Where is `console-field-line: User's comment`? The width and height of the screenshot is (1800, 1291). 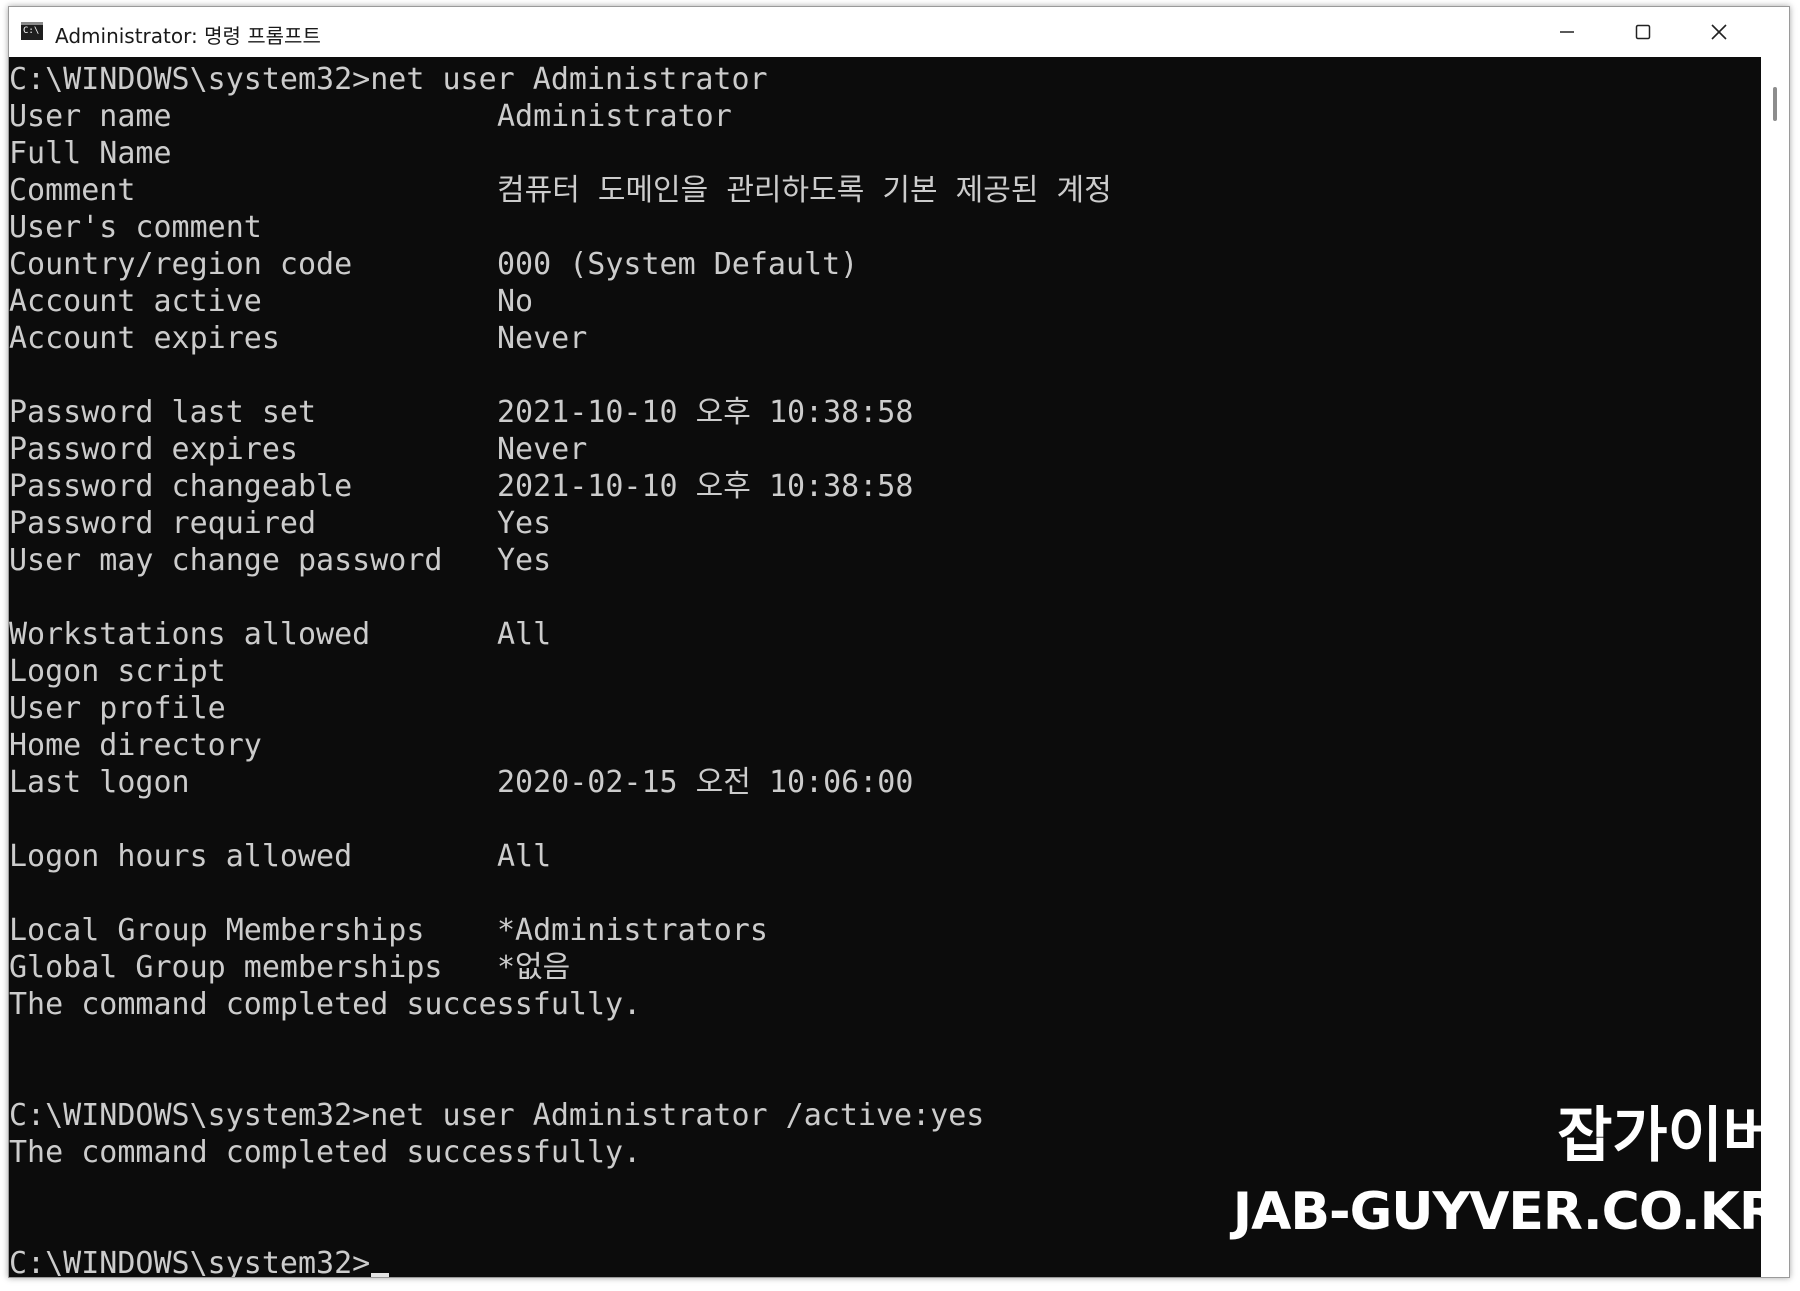 console-field-line: User's comment is located at coordinates (560, 227).